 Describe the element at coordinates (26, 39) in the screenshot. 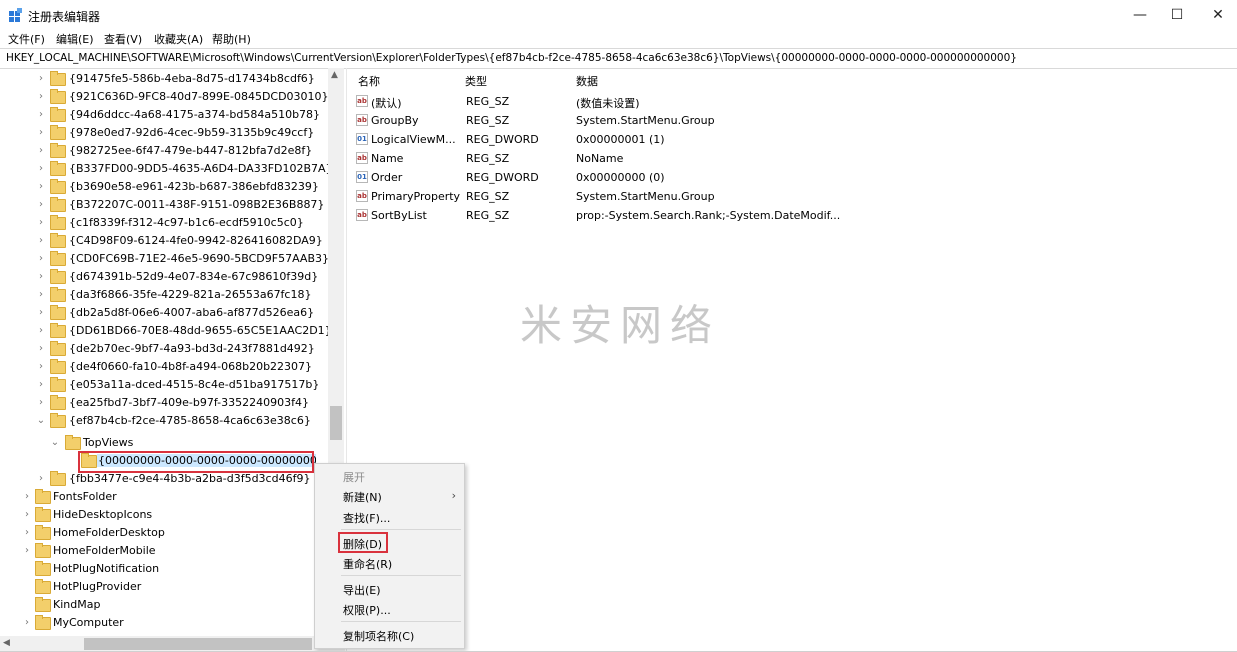

I see `menu-file: 文件(F)` at that location.